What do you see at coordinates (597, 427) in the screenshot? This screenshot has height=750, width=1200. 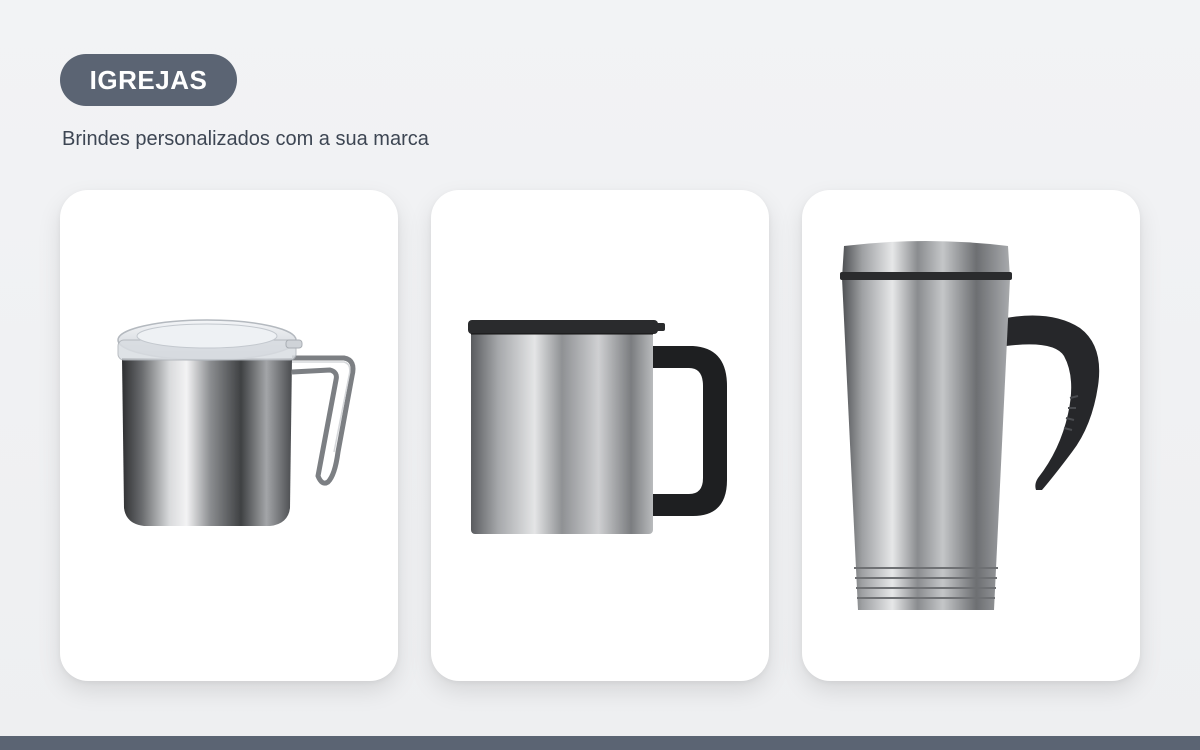 I see `steel-mug-image` at bounding box center [597, 427].